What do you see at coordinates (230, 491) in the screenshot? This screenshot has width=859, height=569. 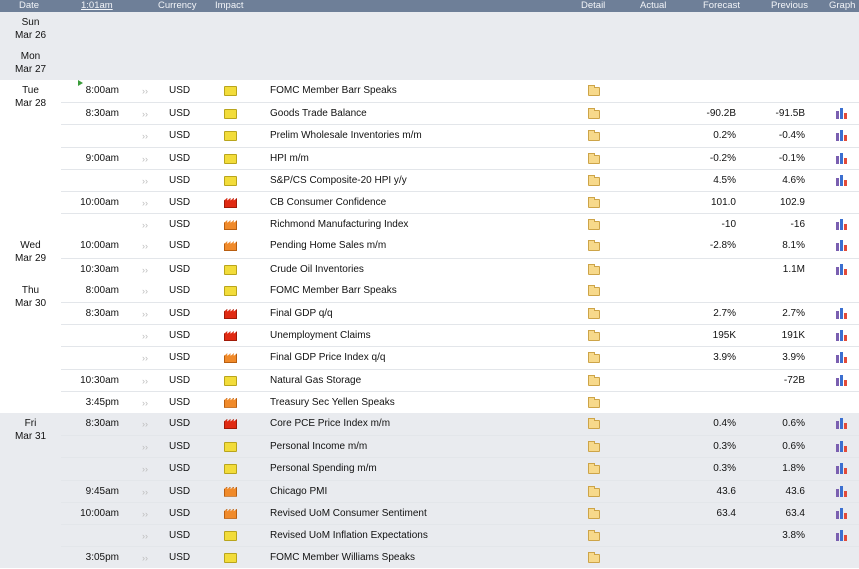 I see `impact-med-icon` at bounding box center [230, 491].